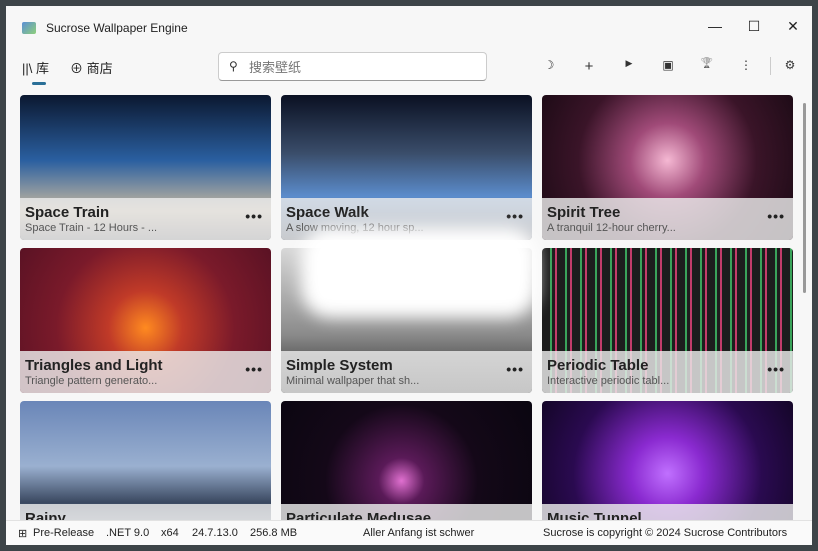 Image resolution: width=818 pixels, height=551 pixels. I want to click on arch-label: x64, so click(170, 533).